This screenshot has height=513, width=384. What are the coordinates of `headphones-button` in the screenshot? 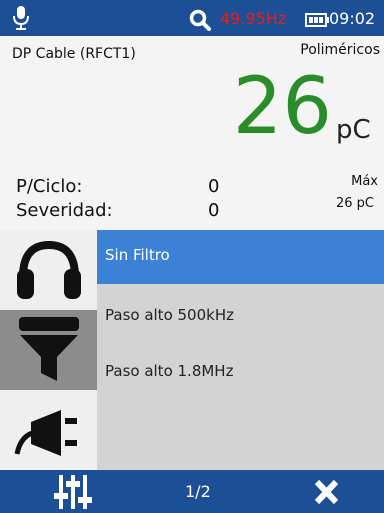 It's located at (48, 270).